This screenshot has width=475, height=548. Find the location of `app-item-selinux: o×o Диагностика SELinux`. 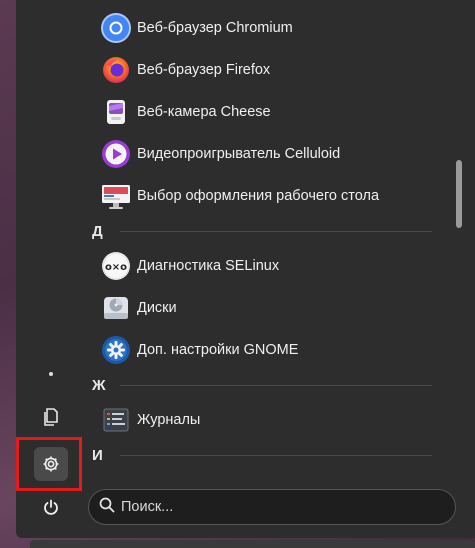

app-item-selinux: o×o Диагностика SELinux is located at coordinates (265, 266).